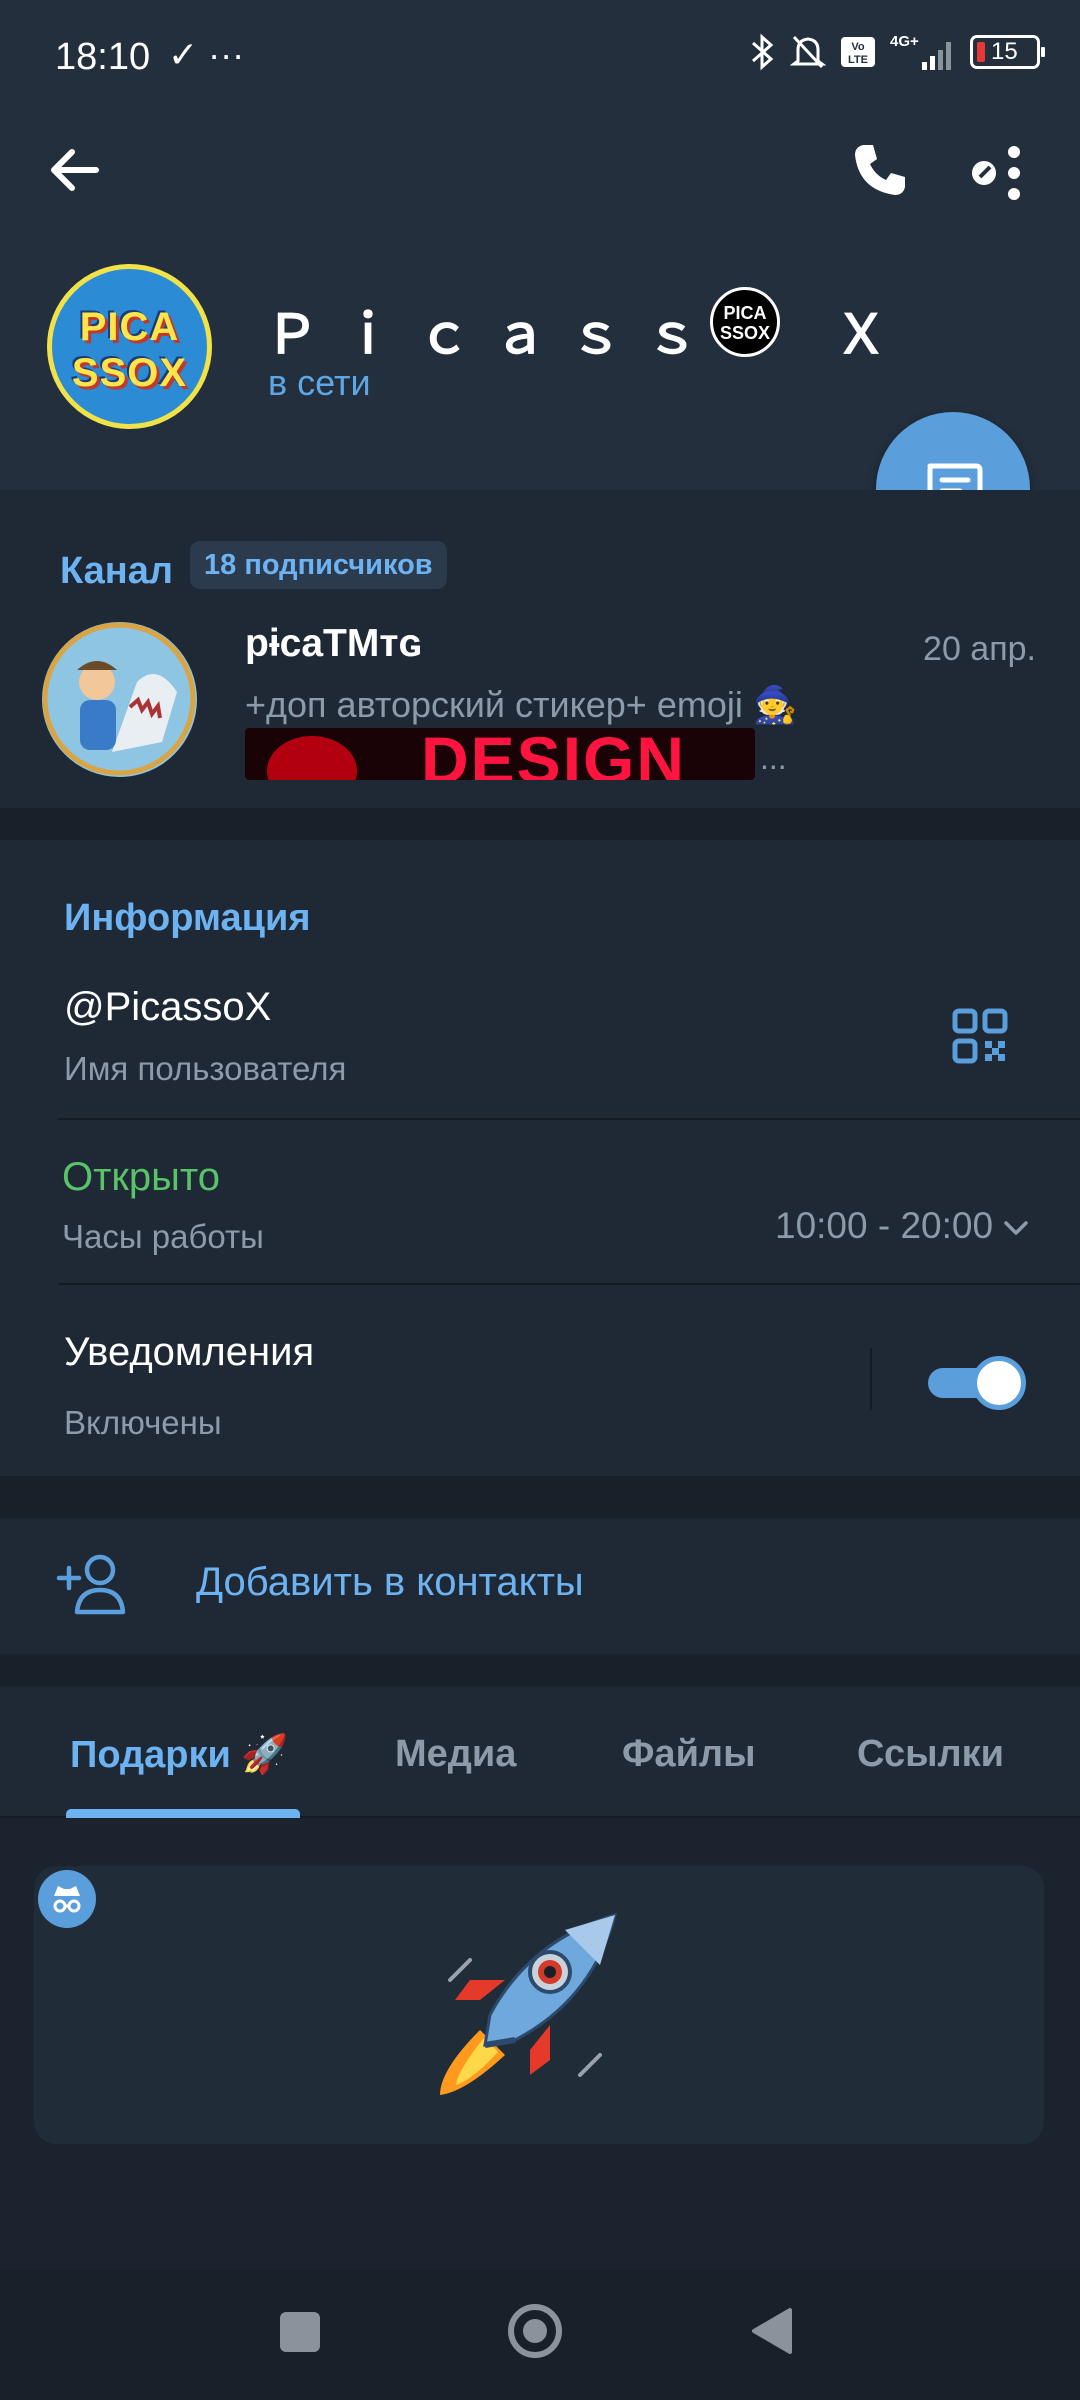 This screenshot has height=2400, width=1080. I want to click on more-icon, so click(995, 170).